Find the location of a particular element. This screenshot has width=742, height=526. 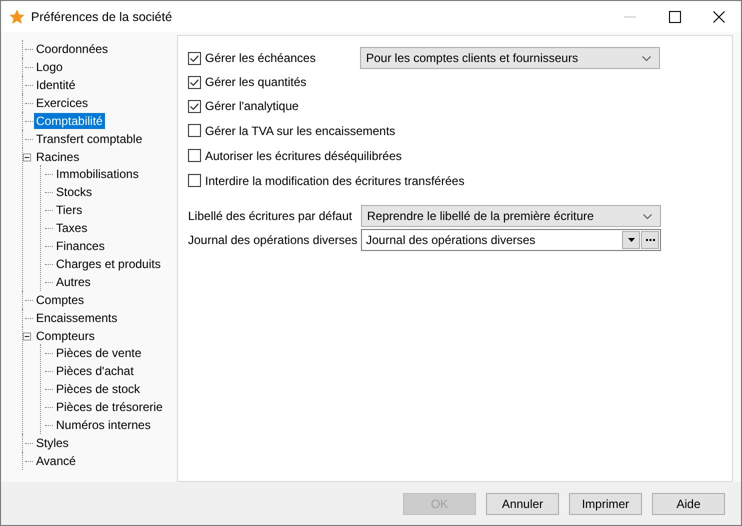

tree-item: Taxes is located at coordinates (72, 228).